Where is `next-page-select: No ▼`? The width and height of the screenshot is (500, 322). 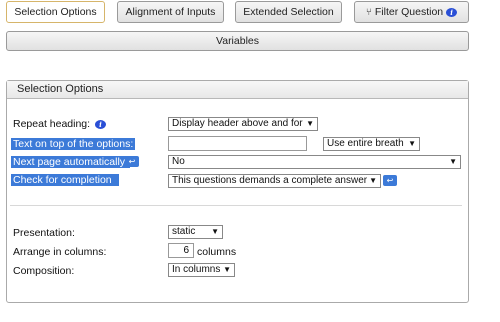 next-page-select: No ▼ is located at coordinates (314, 162).